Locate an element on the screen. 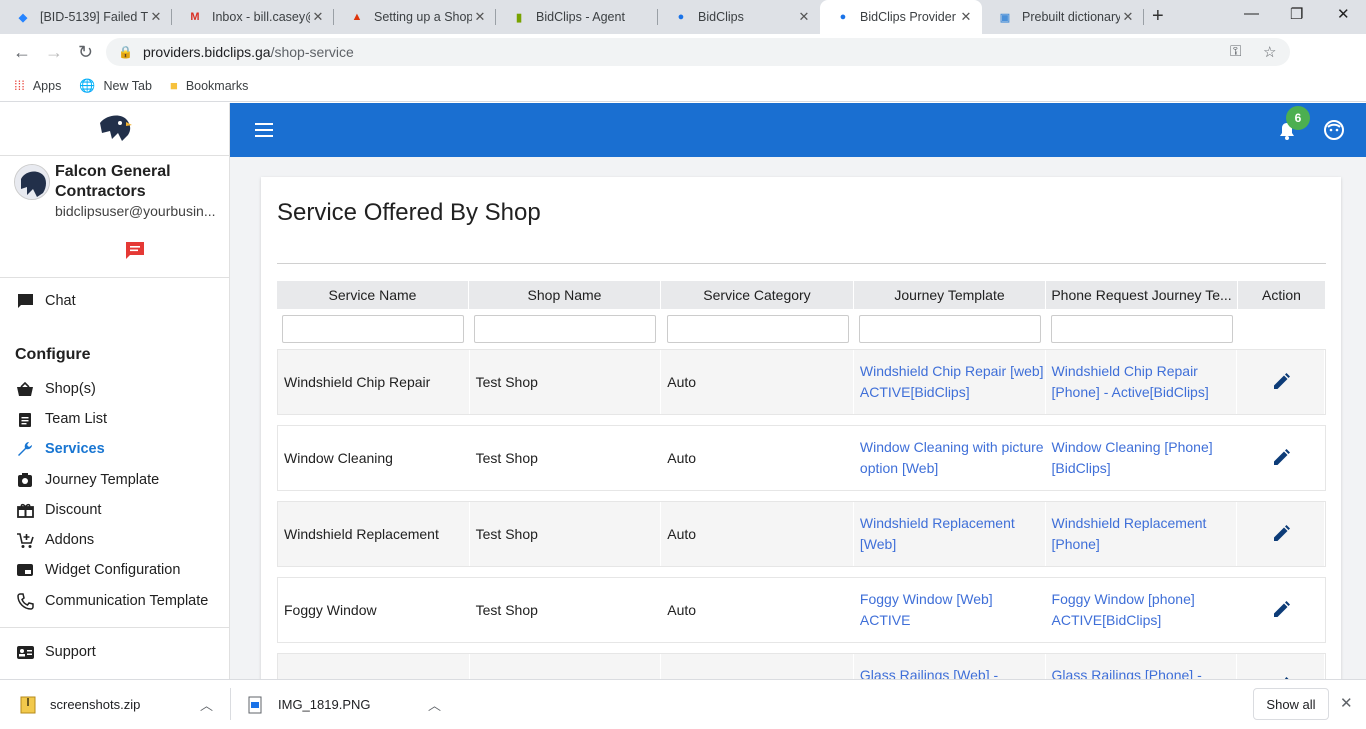 This screenshot has width=1366, height=729. journey-template-link: Glass Railings [Web] - ACTIVE[BidClips] is located at coordinates (950, 666).